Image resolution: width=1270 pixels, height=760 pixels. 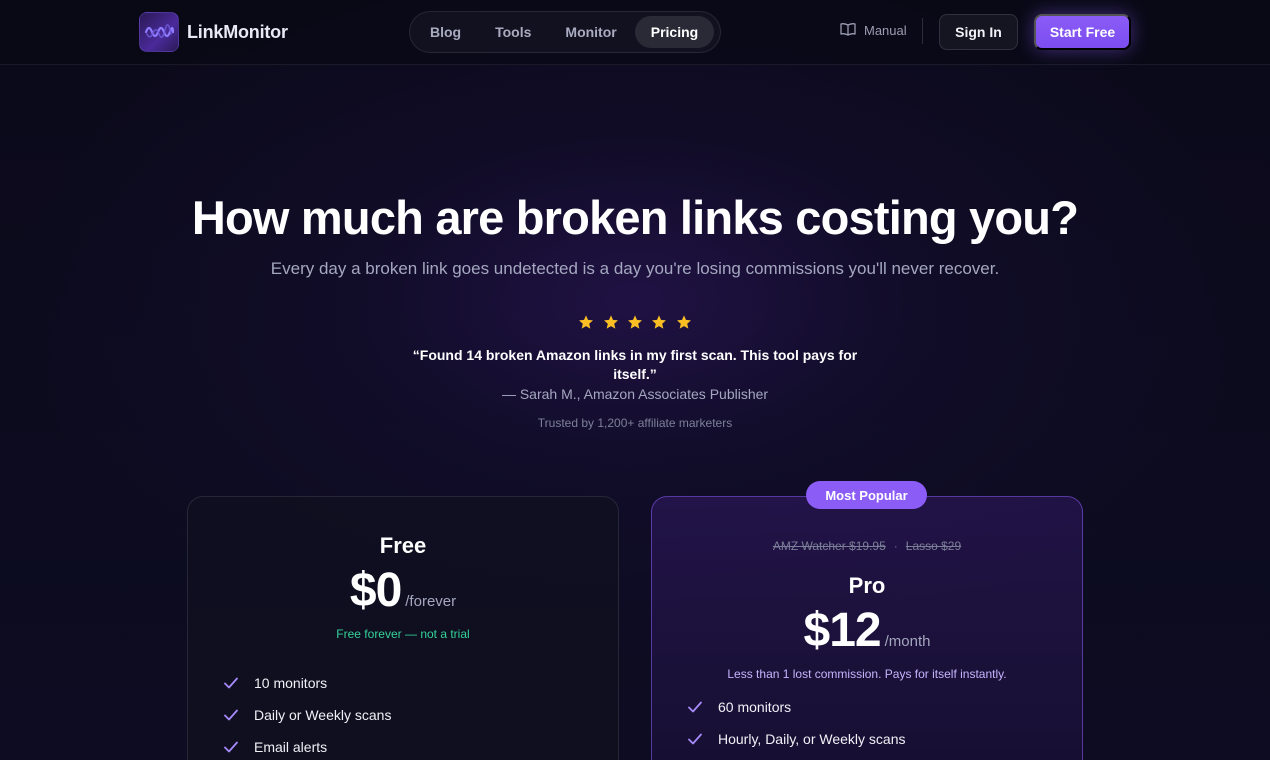 I want to click on feature-label: 60 monitors, so click(x=755, y=707).